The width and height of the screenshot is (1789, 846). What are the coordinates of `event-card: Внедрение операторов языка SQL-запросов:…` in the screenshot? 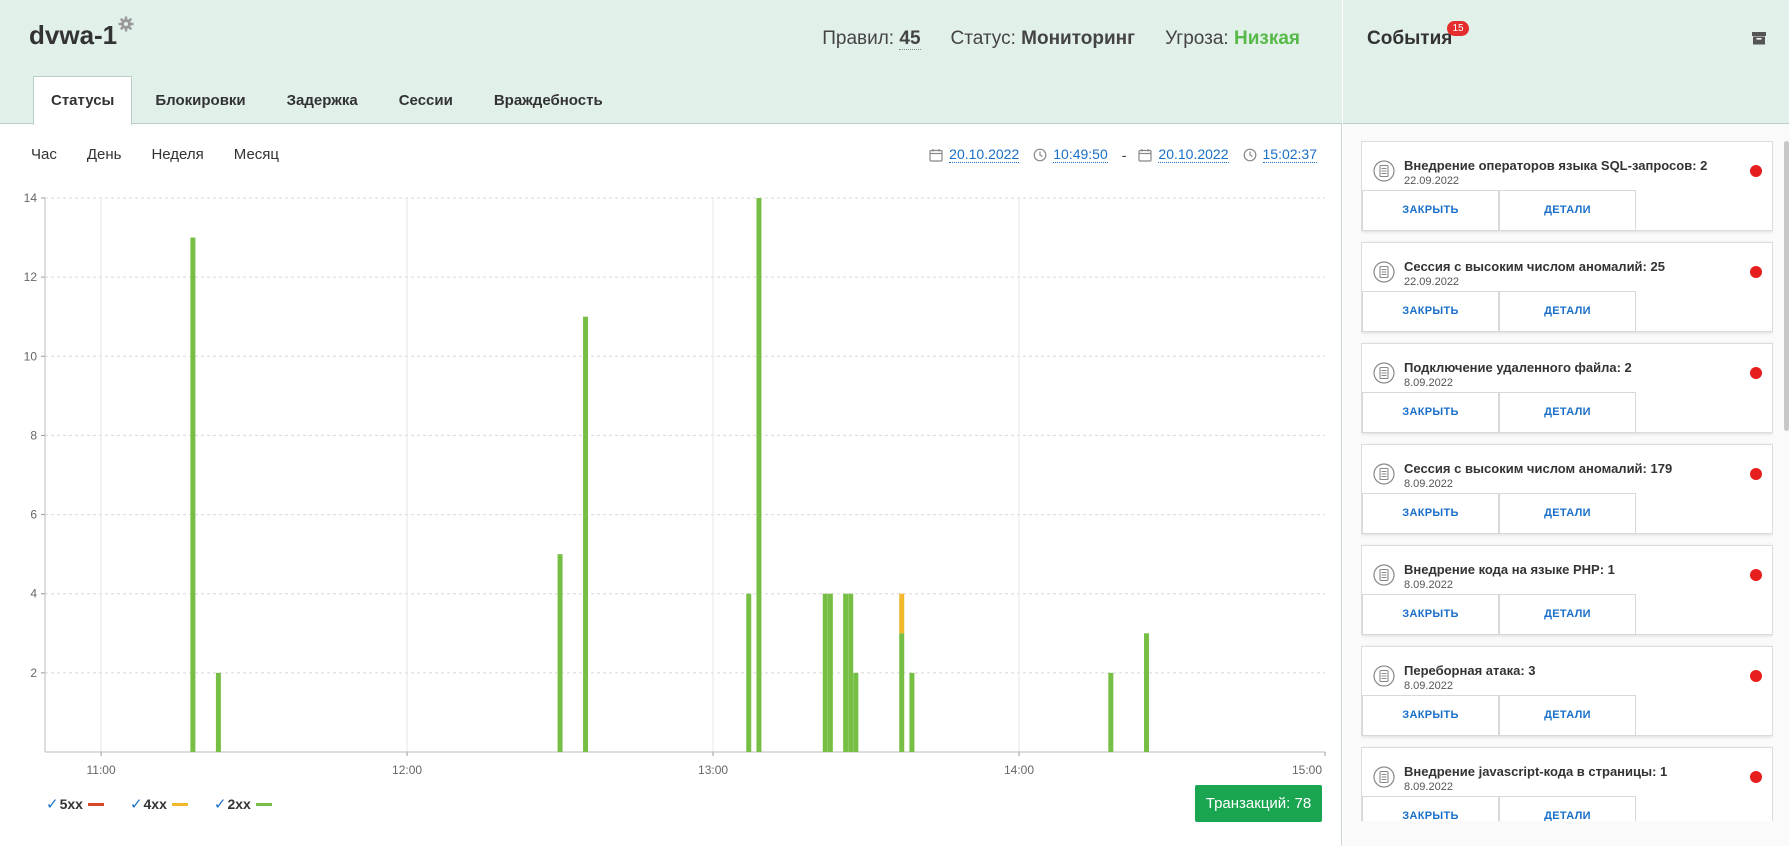 It's located at (1567, 186).